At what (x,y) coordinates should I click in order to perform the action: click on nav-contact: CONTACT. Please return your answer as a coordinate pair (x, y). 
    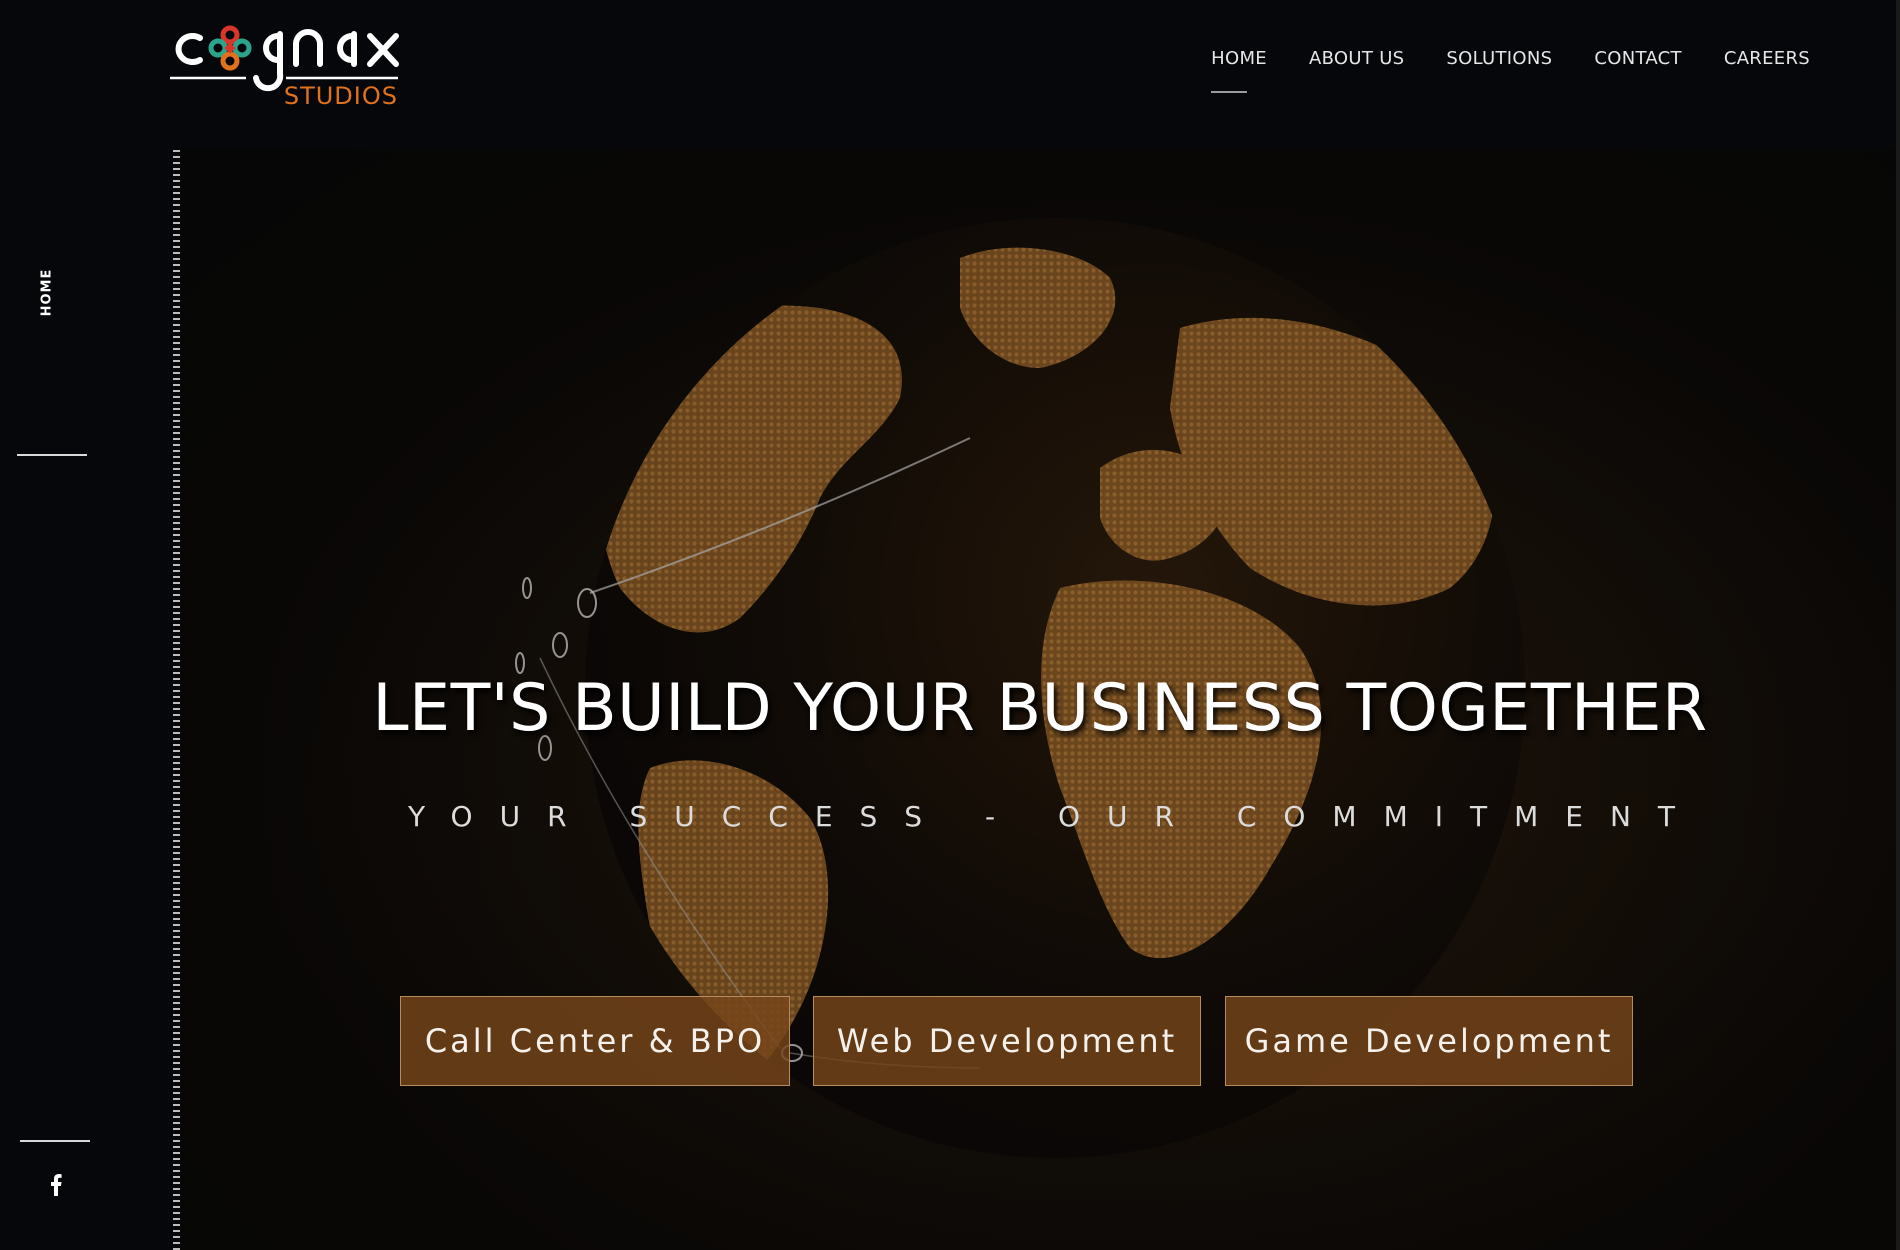
    Looking at the image, I should click on (1637, 58).